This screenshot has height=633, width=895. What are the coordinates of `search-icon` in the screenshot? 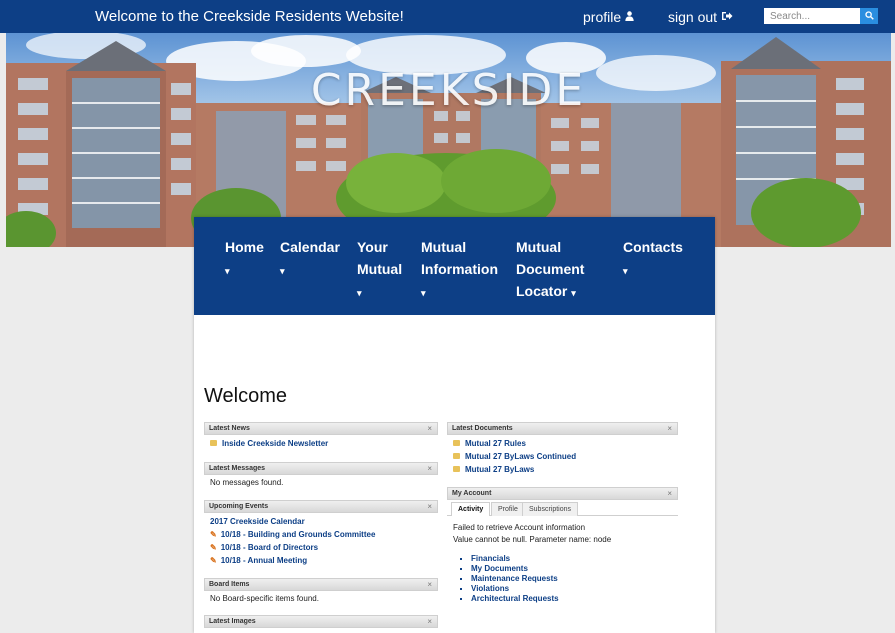 It's located at (869, 15).